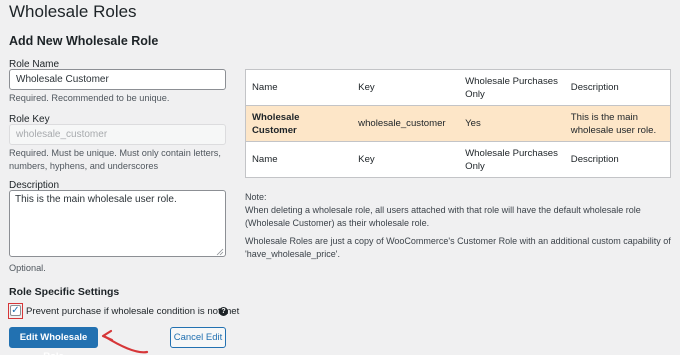 This screenshot has width=680, height=355. What do you see at coordinates (406, 159) in the screenshot?
I see `footer-key: Key` at bounding box center [406, 159].